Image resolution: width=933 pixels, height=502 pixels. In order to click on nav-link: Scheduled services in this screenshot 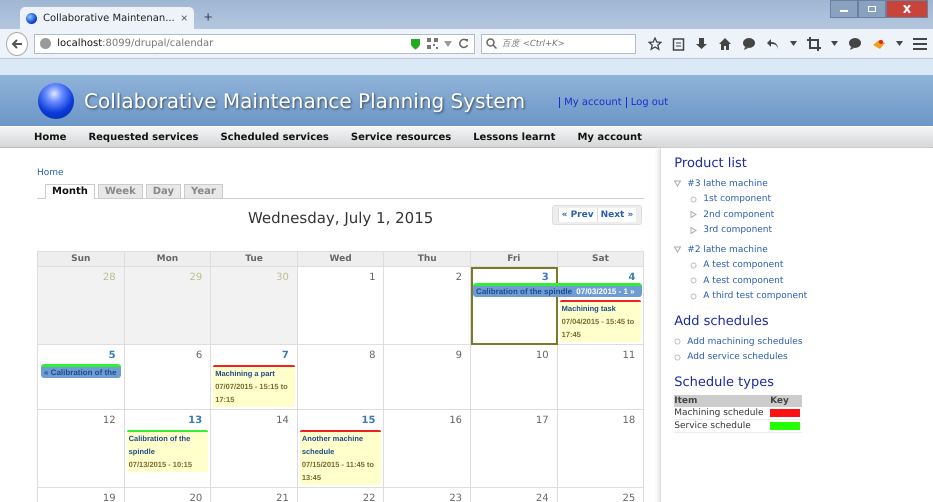, I will do `click(274, 137)`.